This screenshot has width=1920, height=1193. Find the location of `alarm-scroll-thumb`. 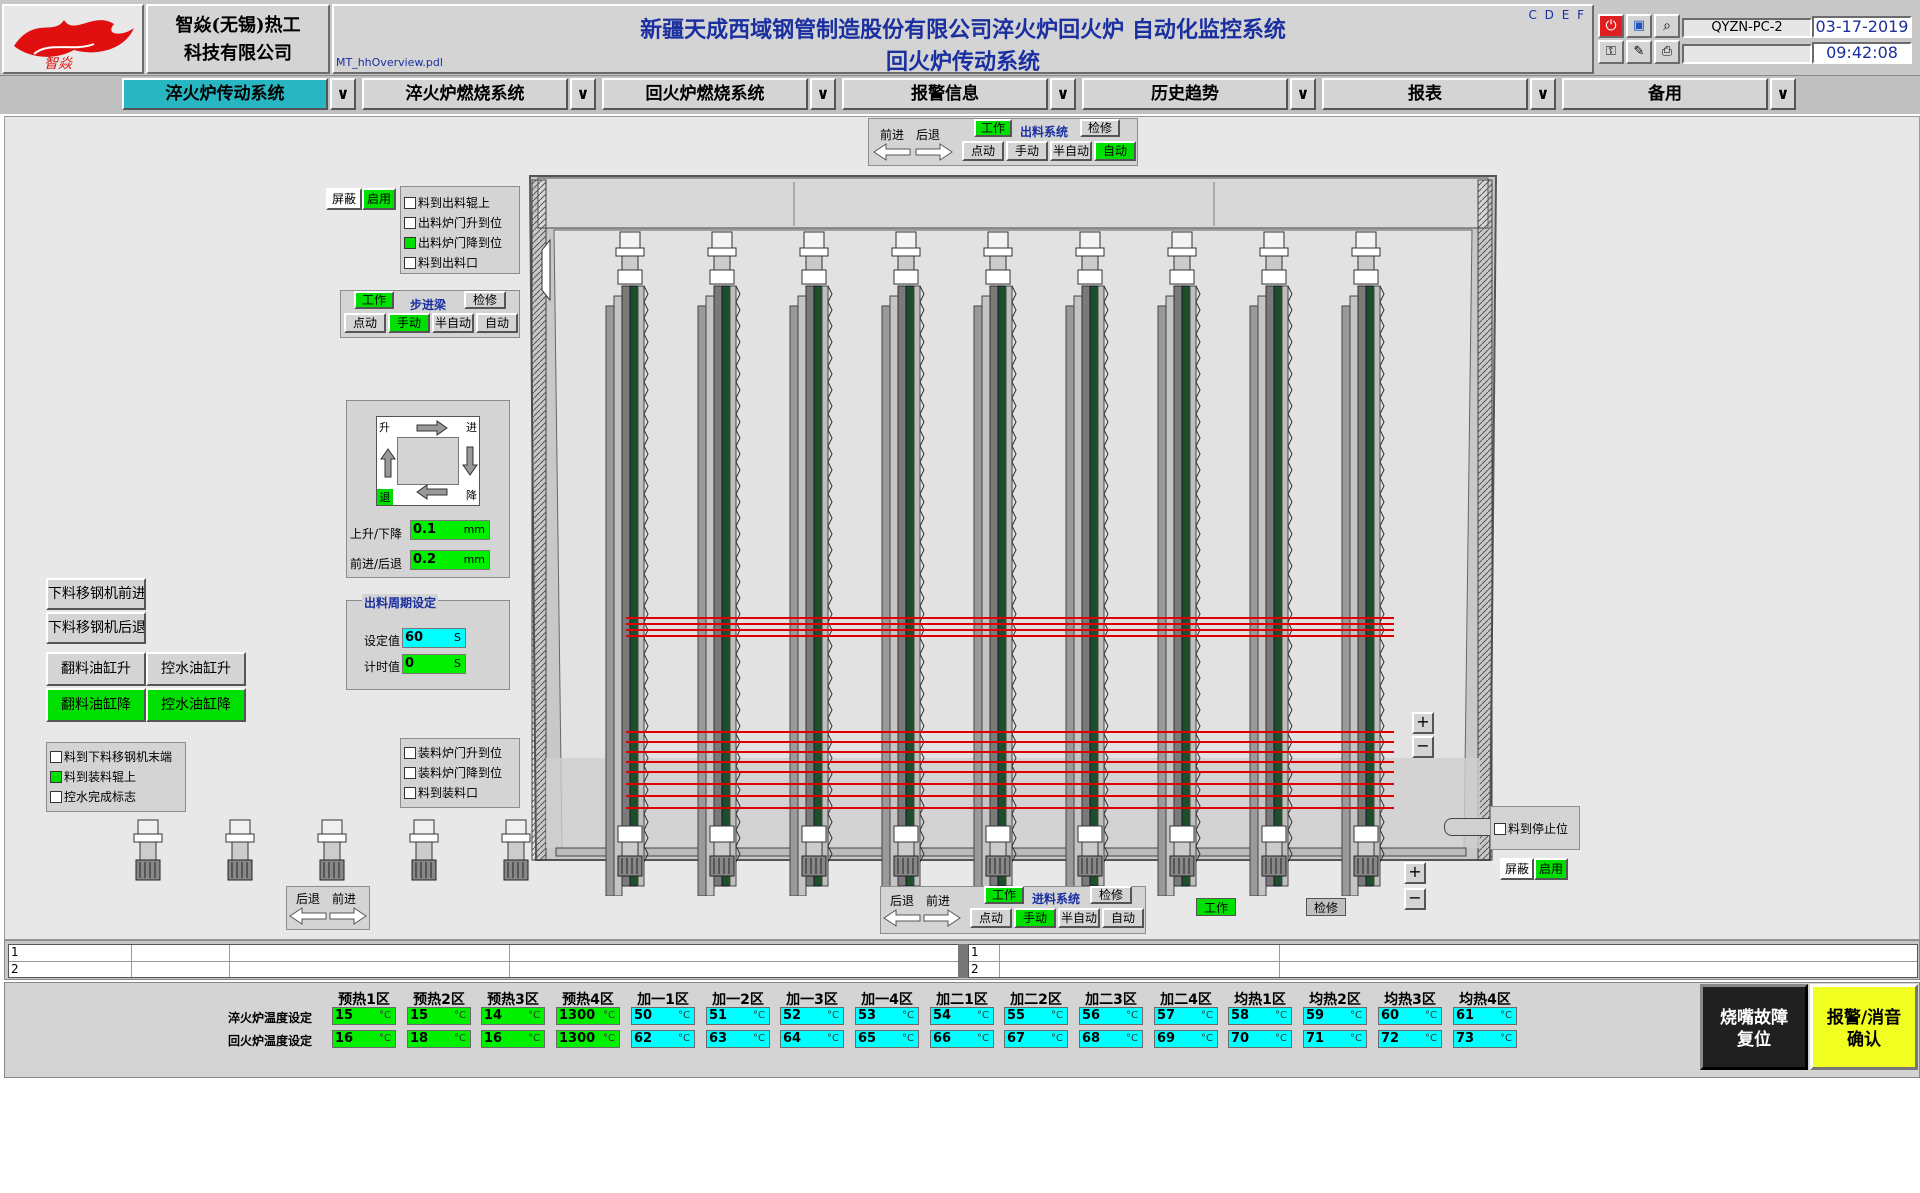

alarm-scroll-thumb is located at coordinates (963, 961).